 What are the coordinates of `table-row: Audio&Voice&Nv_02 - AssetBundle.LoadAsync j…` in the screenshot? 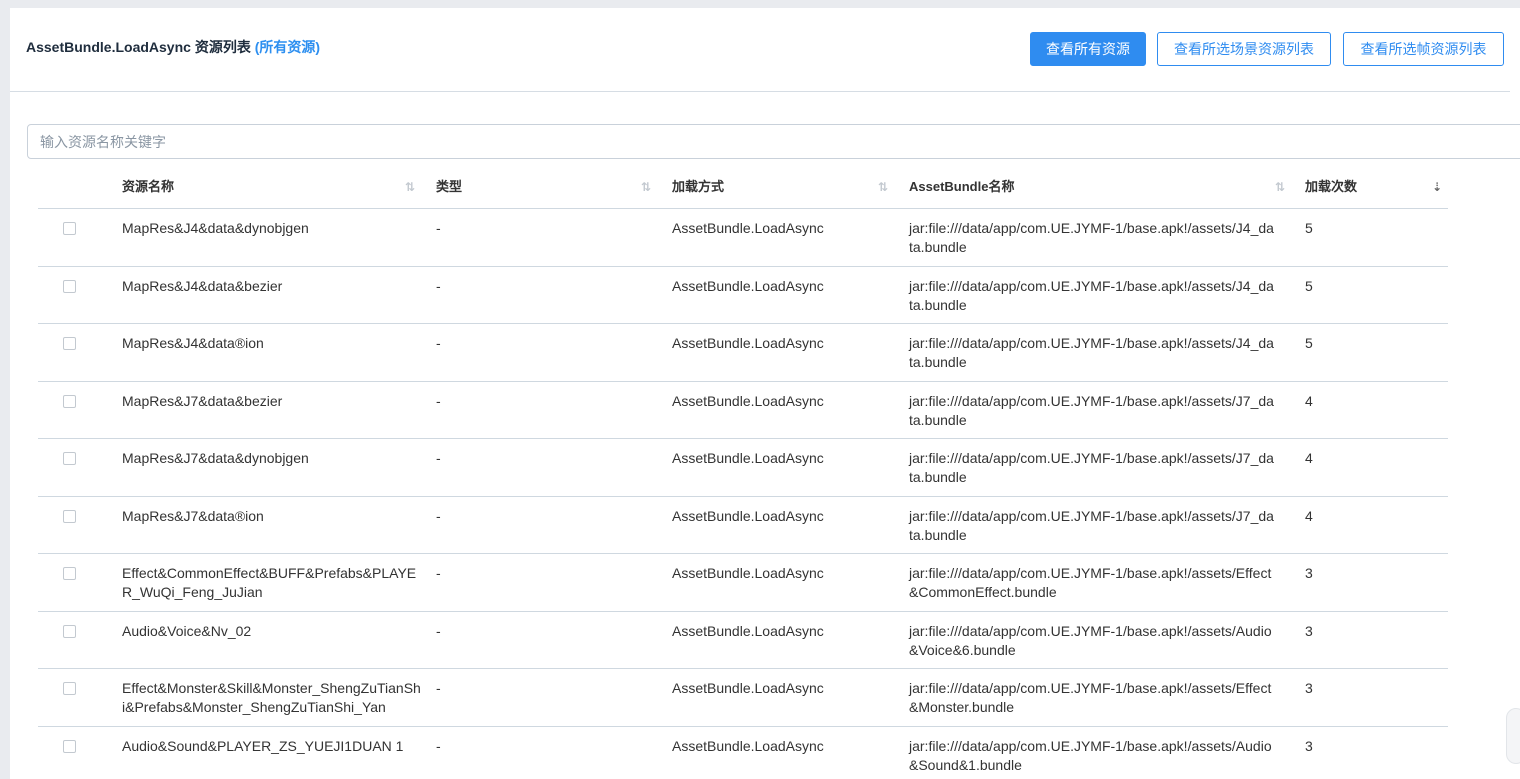 It's located at (743, 640).